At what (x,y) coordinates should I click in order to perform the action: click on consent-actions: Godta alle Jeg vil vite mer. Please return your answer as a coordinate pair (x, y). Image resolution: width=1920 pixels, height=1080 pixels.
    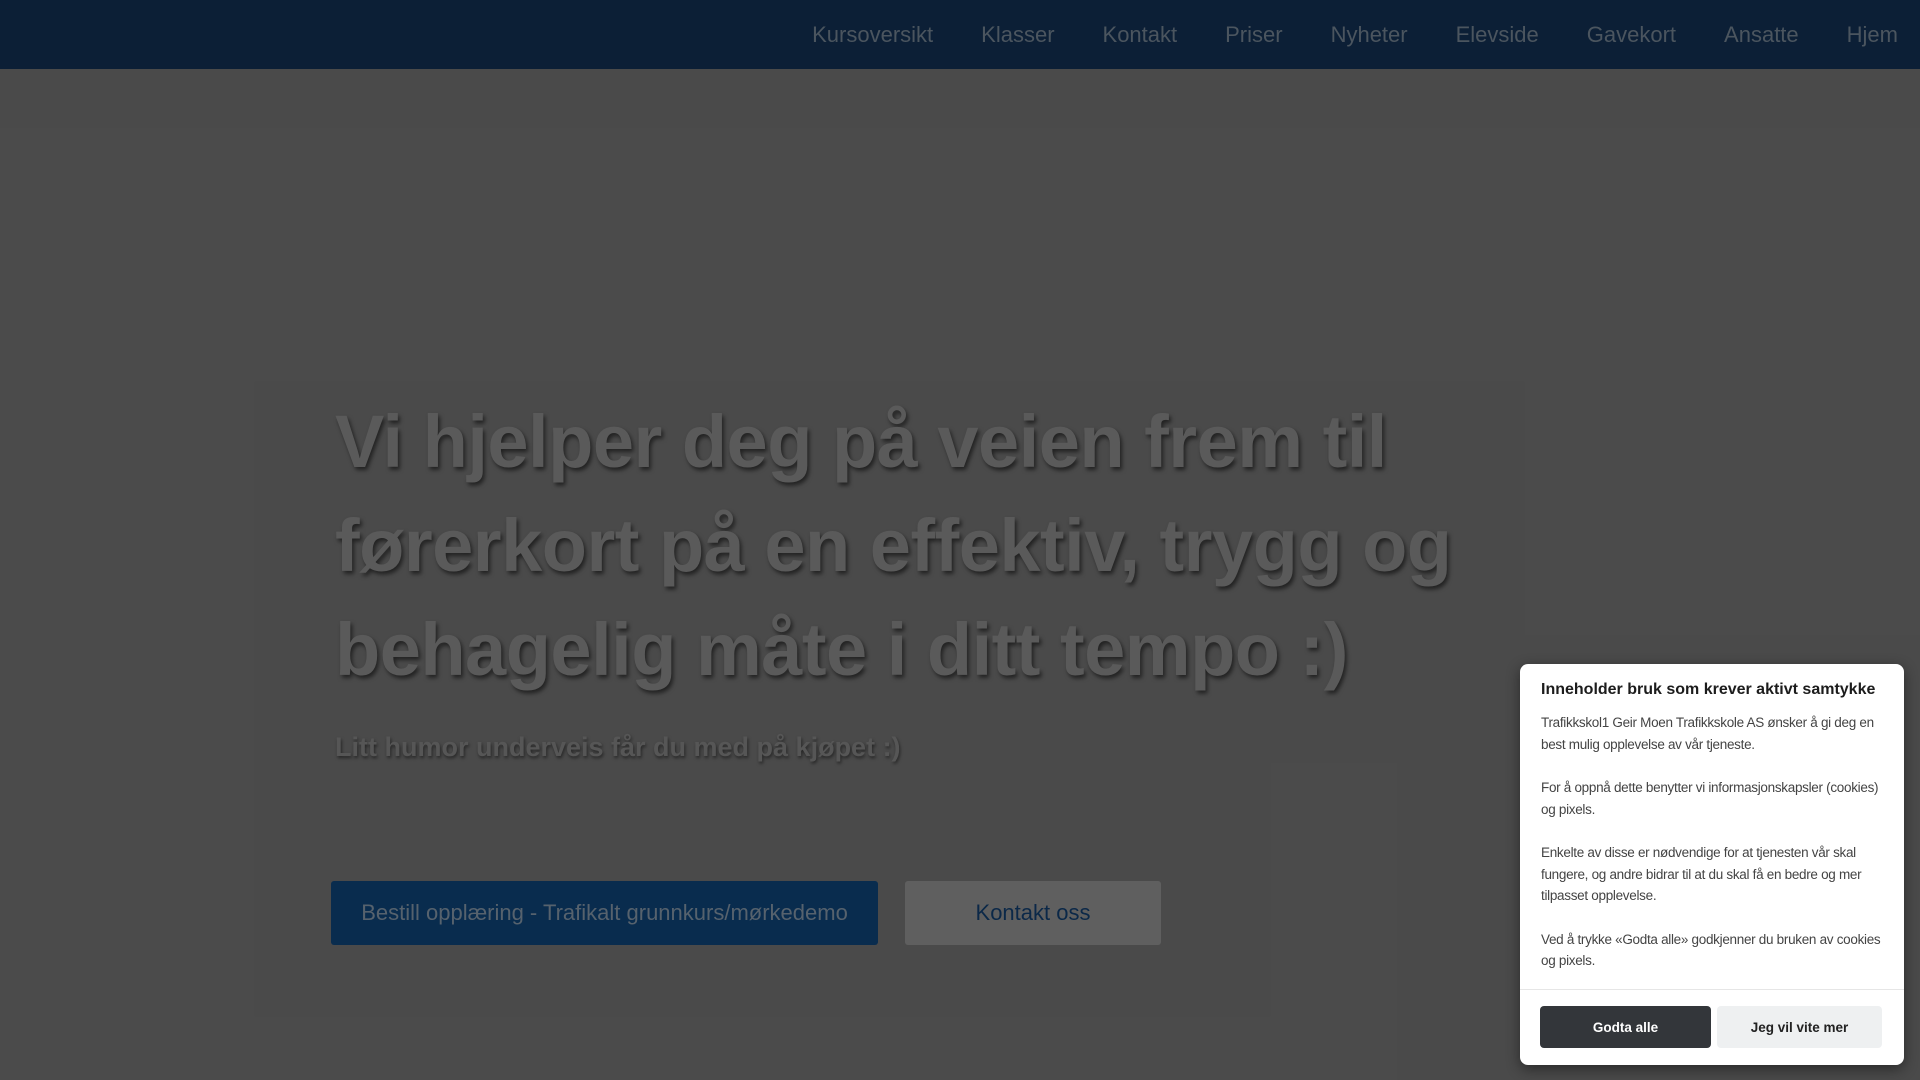
    Looking at the image, I should click on (1711, 1027).